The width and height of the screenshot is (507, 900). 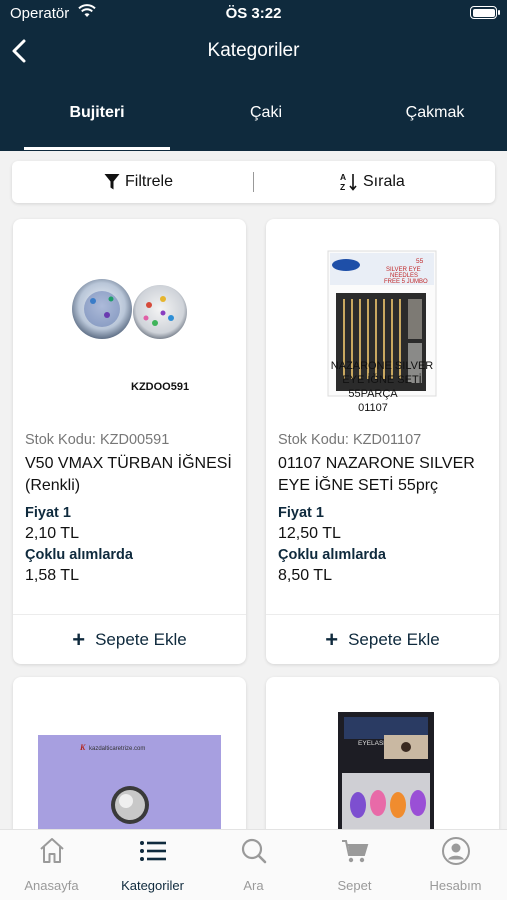 I want to click on package-line-3: FREE 5 JUMBO, so click(x=406, y=282).